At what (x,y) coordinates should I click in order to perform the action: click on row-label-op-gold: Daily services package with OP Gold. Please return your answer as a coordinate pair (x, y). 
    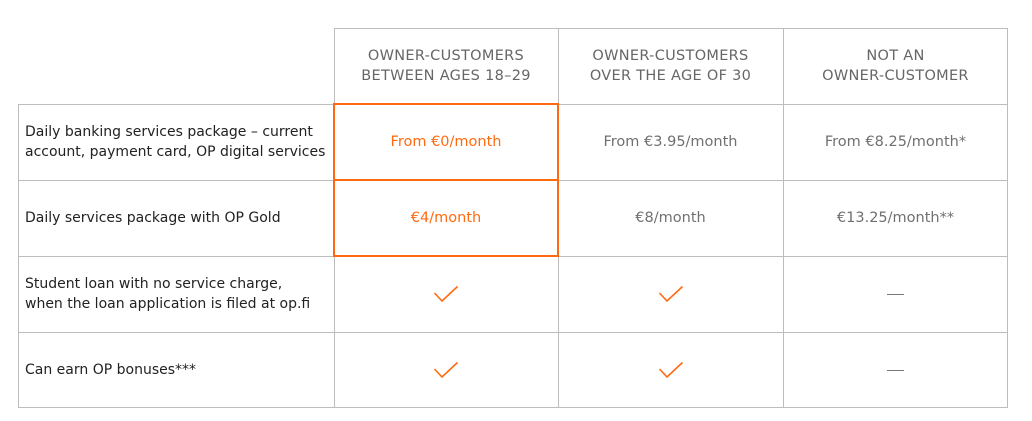
    Looking at the image, I should click on (153, 218).